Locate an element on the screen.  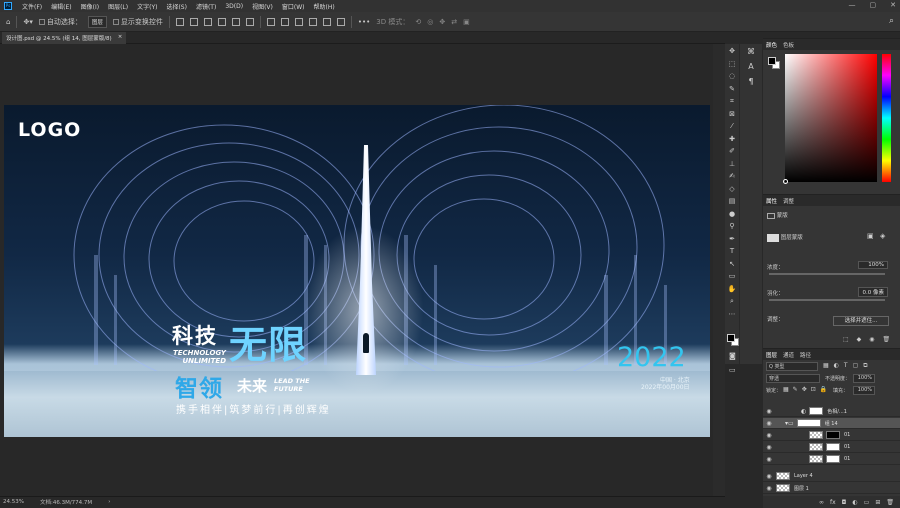
foreground-color-swatch is located at coordinates (731, 338).